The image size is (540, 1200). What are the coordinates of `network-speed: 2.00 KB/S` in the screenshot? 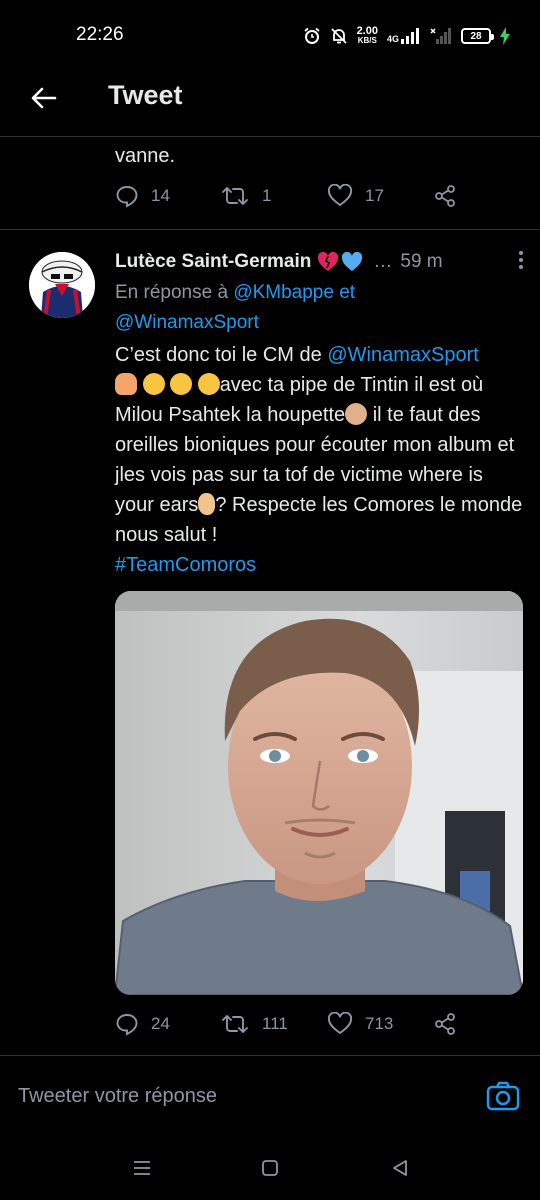 It's located at (367, 36).